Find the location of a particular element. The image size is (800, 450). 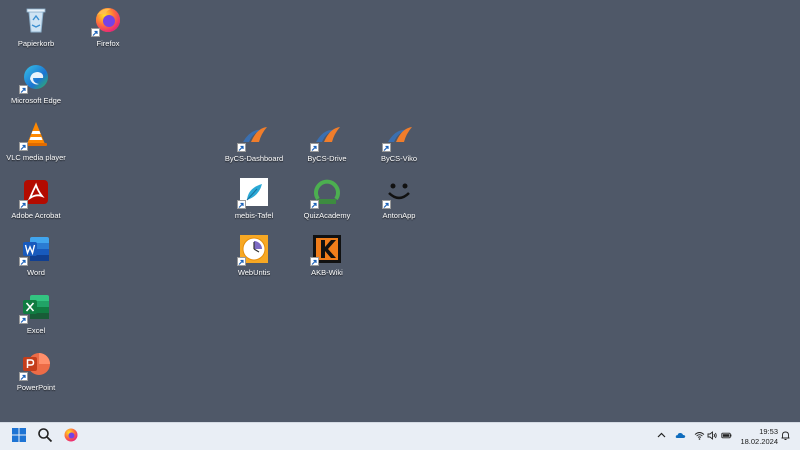

desktop-icon-acrobat: Adobe Acrobat is located at coordinates (38, 202).